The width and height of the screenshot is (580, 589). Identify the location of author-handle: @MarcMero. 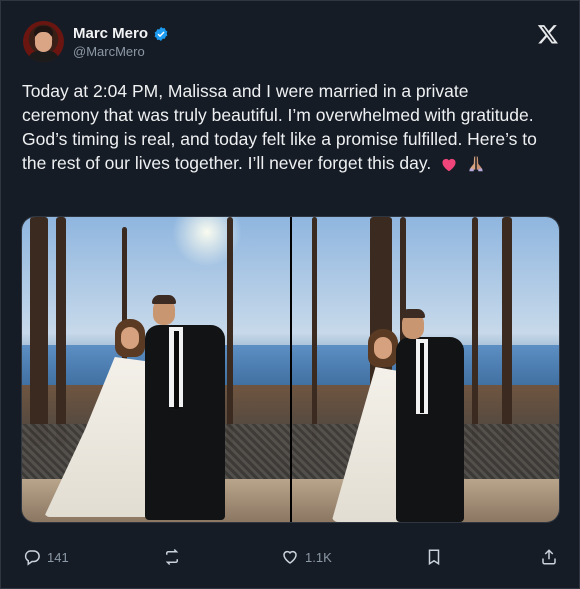
(109, 51).